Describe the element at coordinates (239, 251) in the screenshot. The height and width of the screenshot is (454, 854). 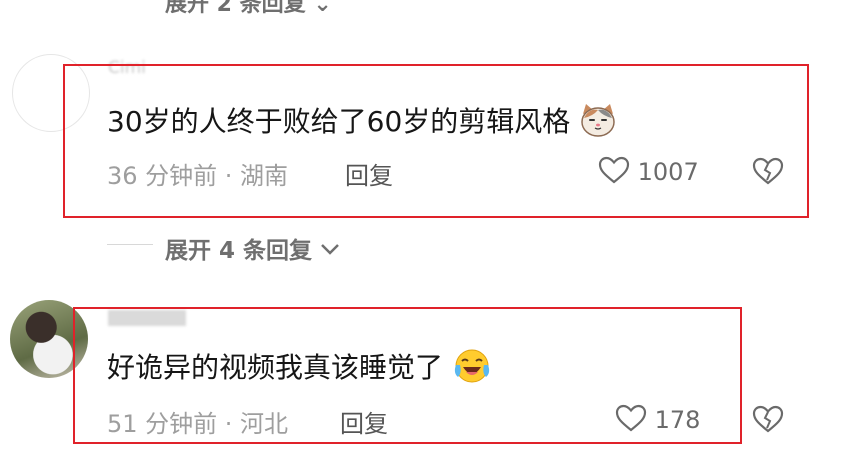
I see `expand-replies-label: 展开 4 条回复` at that location.